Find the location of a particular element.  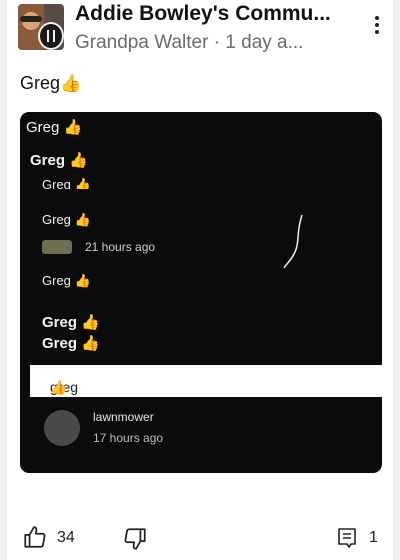

more-options-icon is located at coordinates (377, 27).